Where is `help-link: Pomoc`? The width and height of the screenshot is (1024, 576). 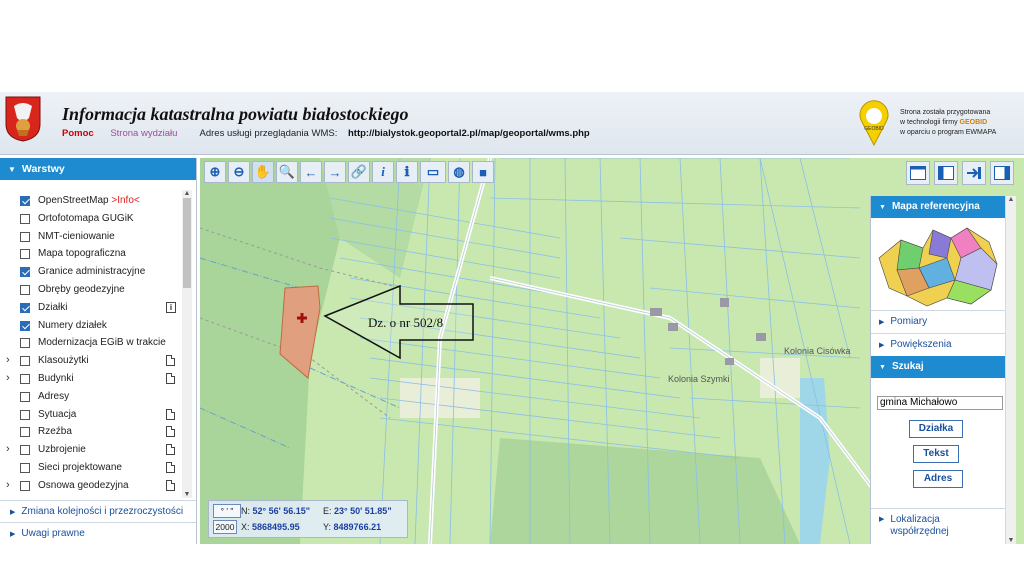
help-link: Pomoc is located at coordinates (78, 133).